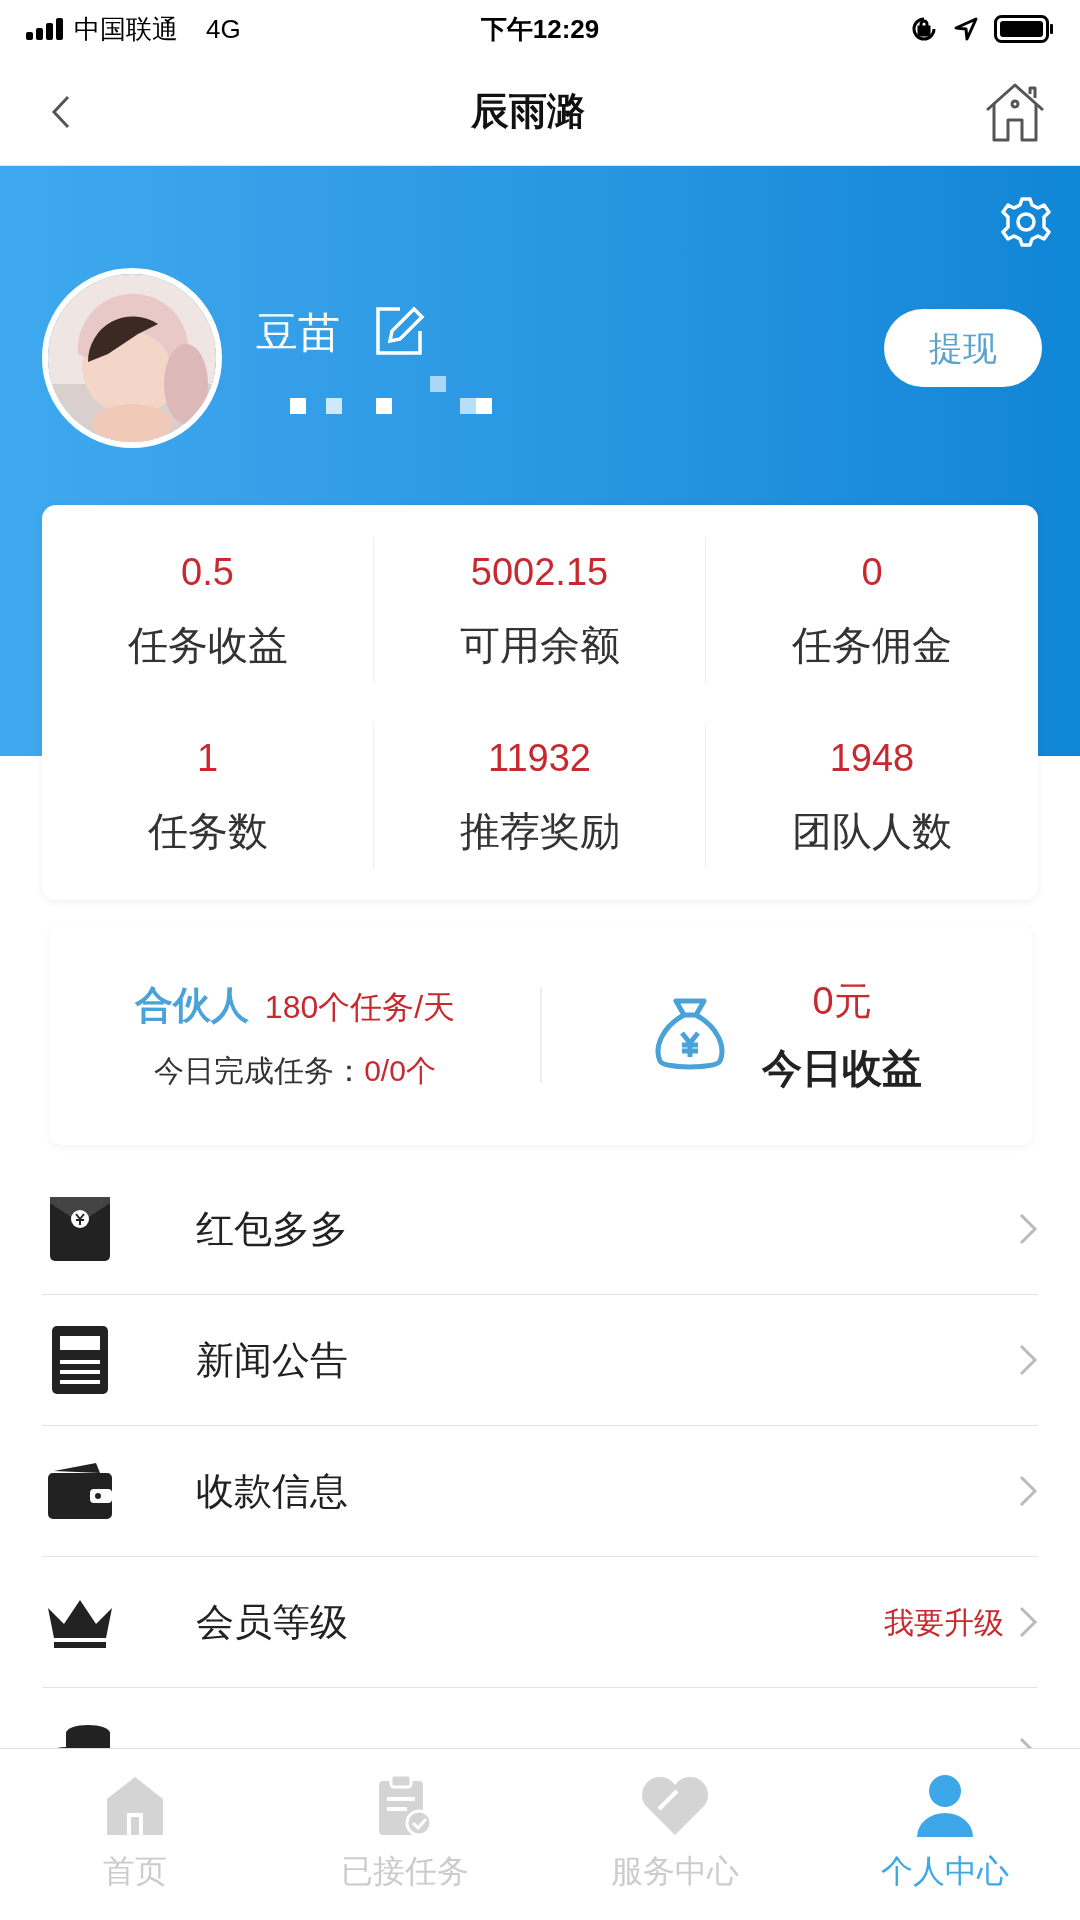 The image size is (1080, 1920). What do you see at coordinates (872, 646) in the screenshot?
I see `stat-label: 任务佣金` at bounding box center [872, 646].